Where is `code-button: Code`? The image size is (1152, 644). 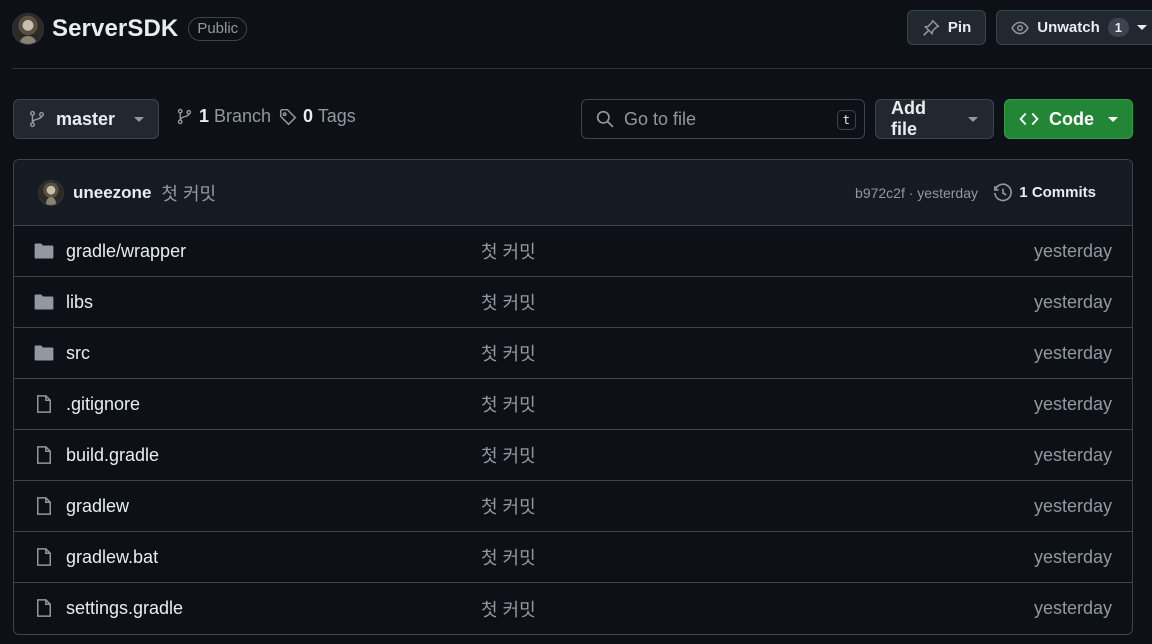
code-button: Code is located at coordinates (1068, 119).